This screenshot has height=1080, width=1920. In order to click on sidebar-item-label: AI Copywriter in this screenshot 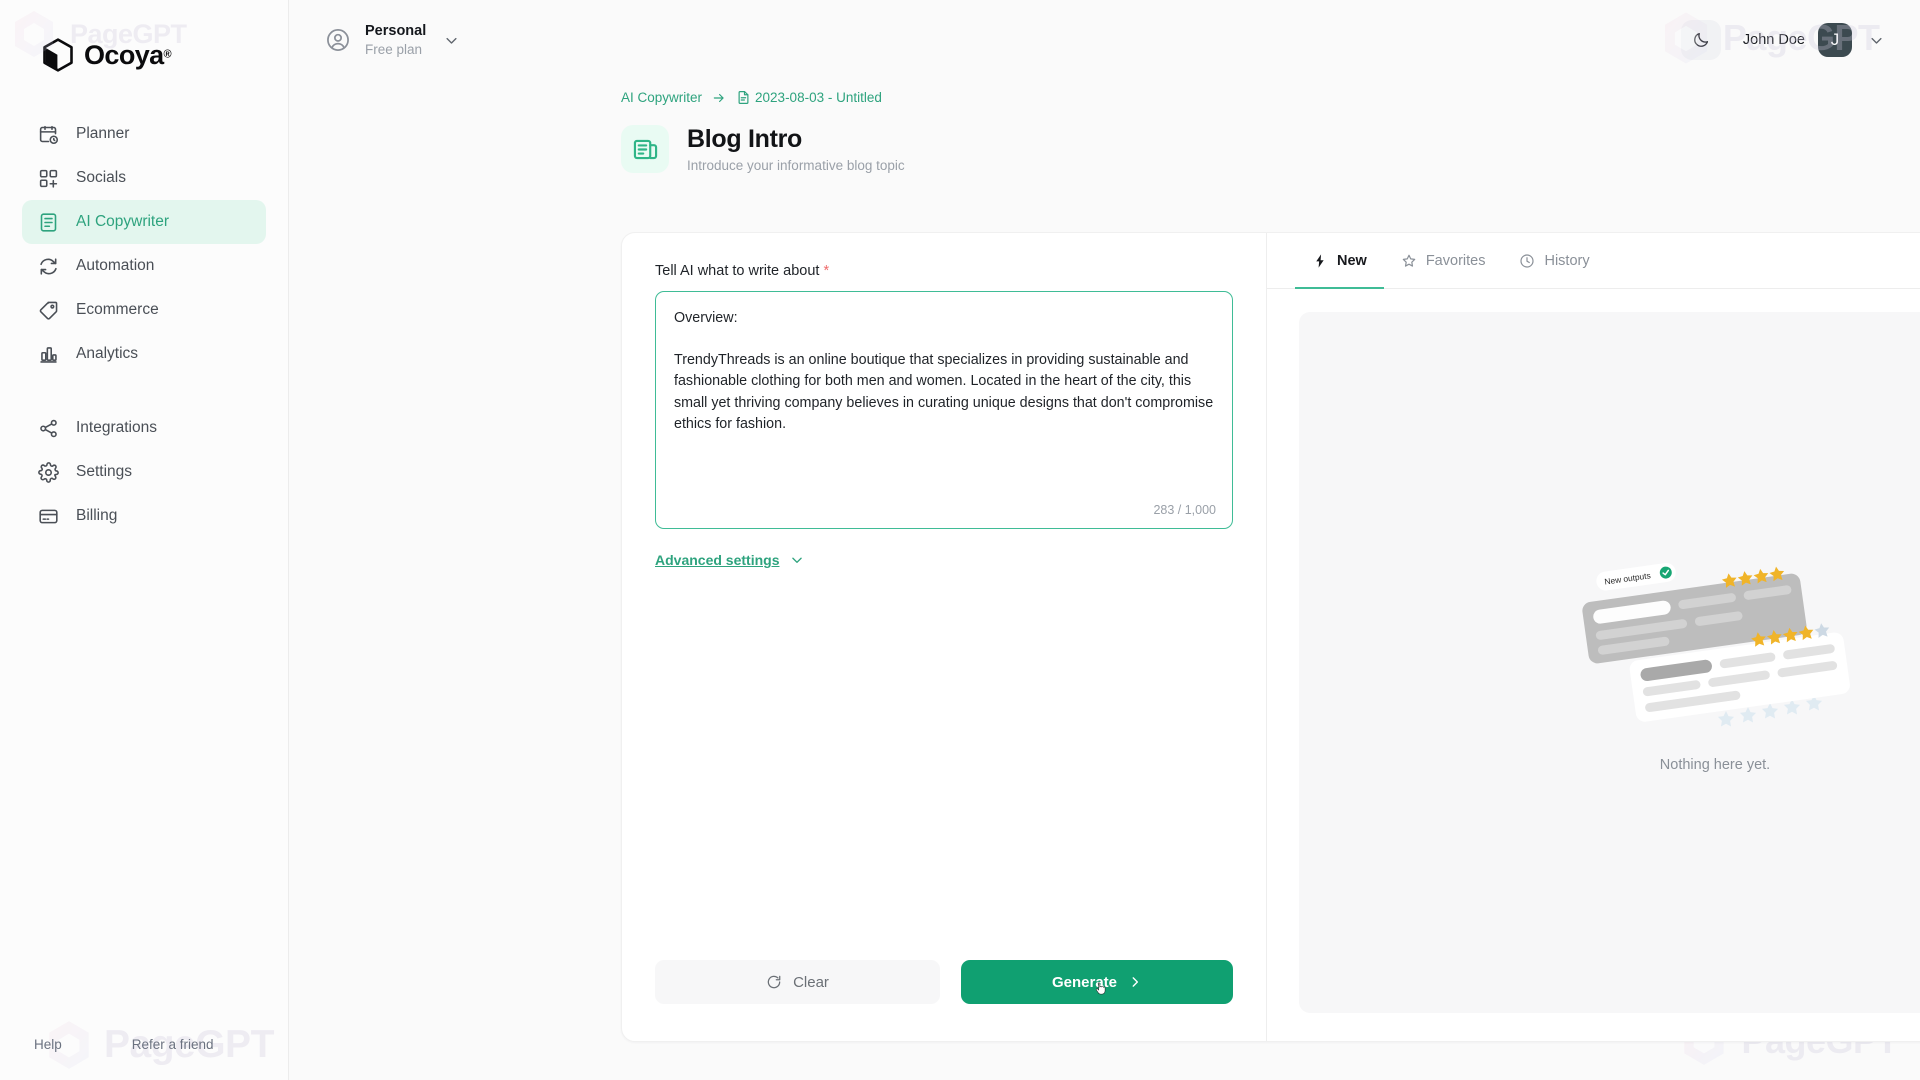, I will do `click(123, 221)`.